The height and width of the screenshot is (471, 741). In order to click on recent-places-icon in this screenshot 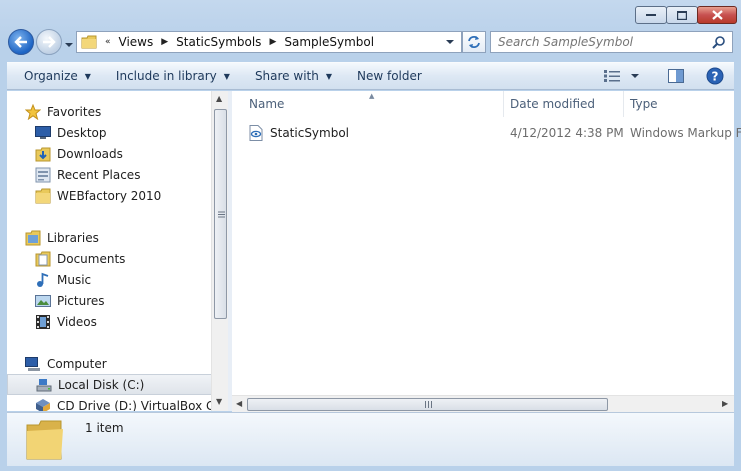, I will do `click(43, 175)`.